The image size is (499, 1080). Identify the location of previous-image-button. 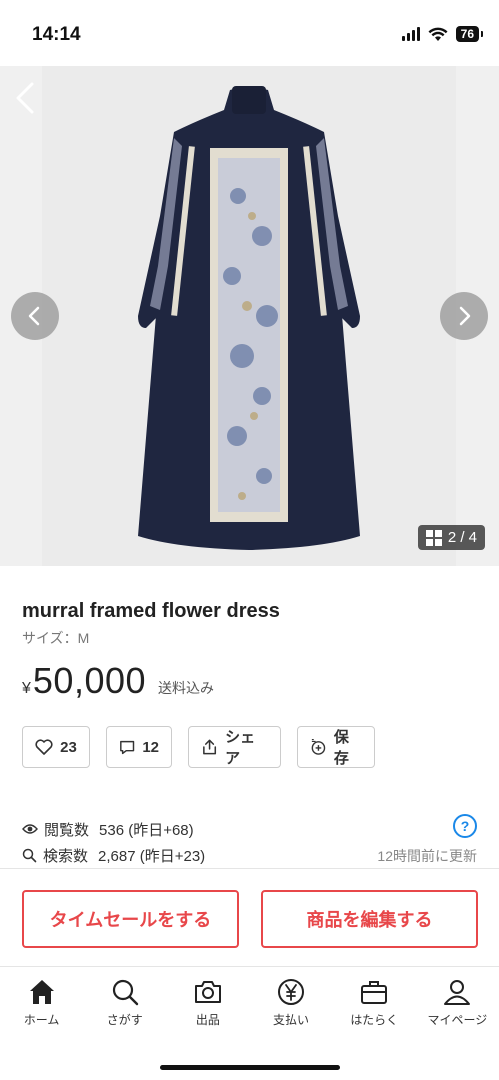
(35, 316).